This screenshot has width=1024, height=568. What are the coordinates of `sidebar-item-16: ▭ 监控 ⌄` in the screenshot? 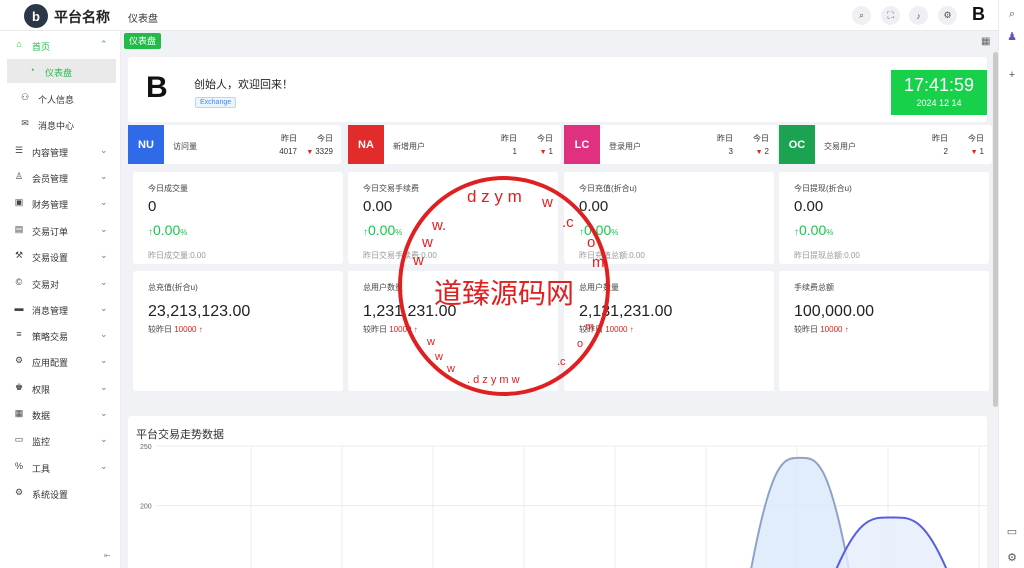 It's located at (60, 440).